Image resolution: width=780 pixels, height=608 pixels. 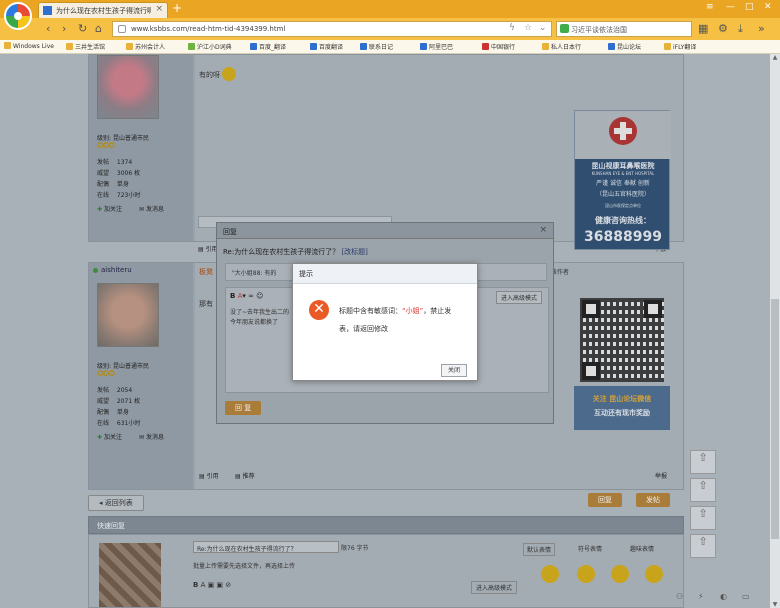 I want to click on tab-close-icon: ×, so click(x=159, y=9).